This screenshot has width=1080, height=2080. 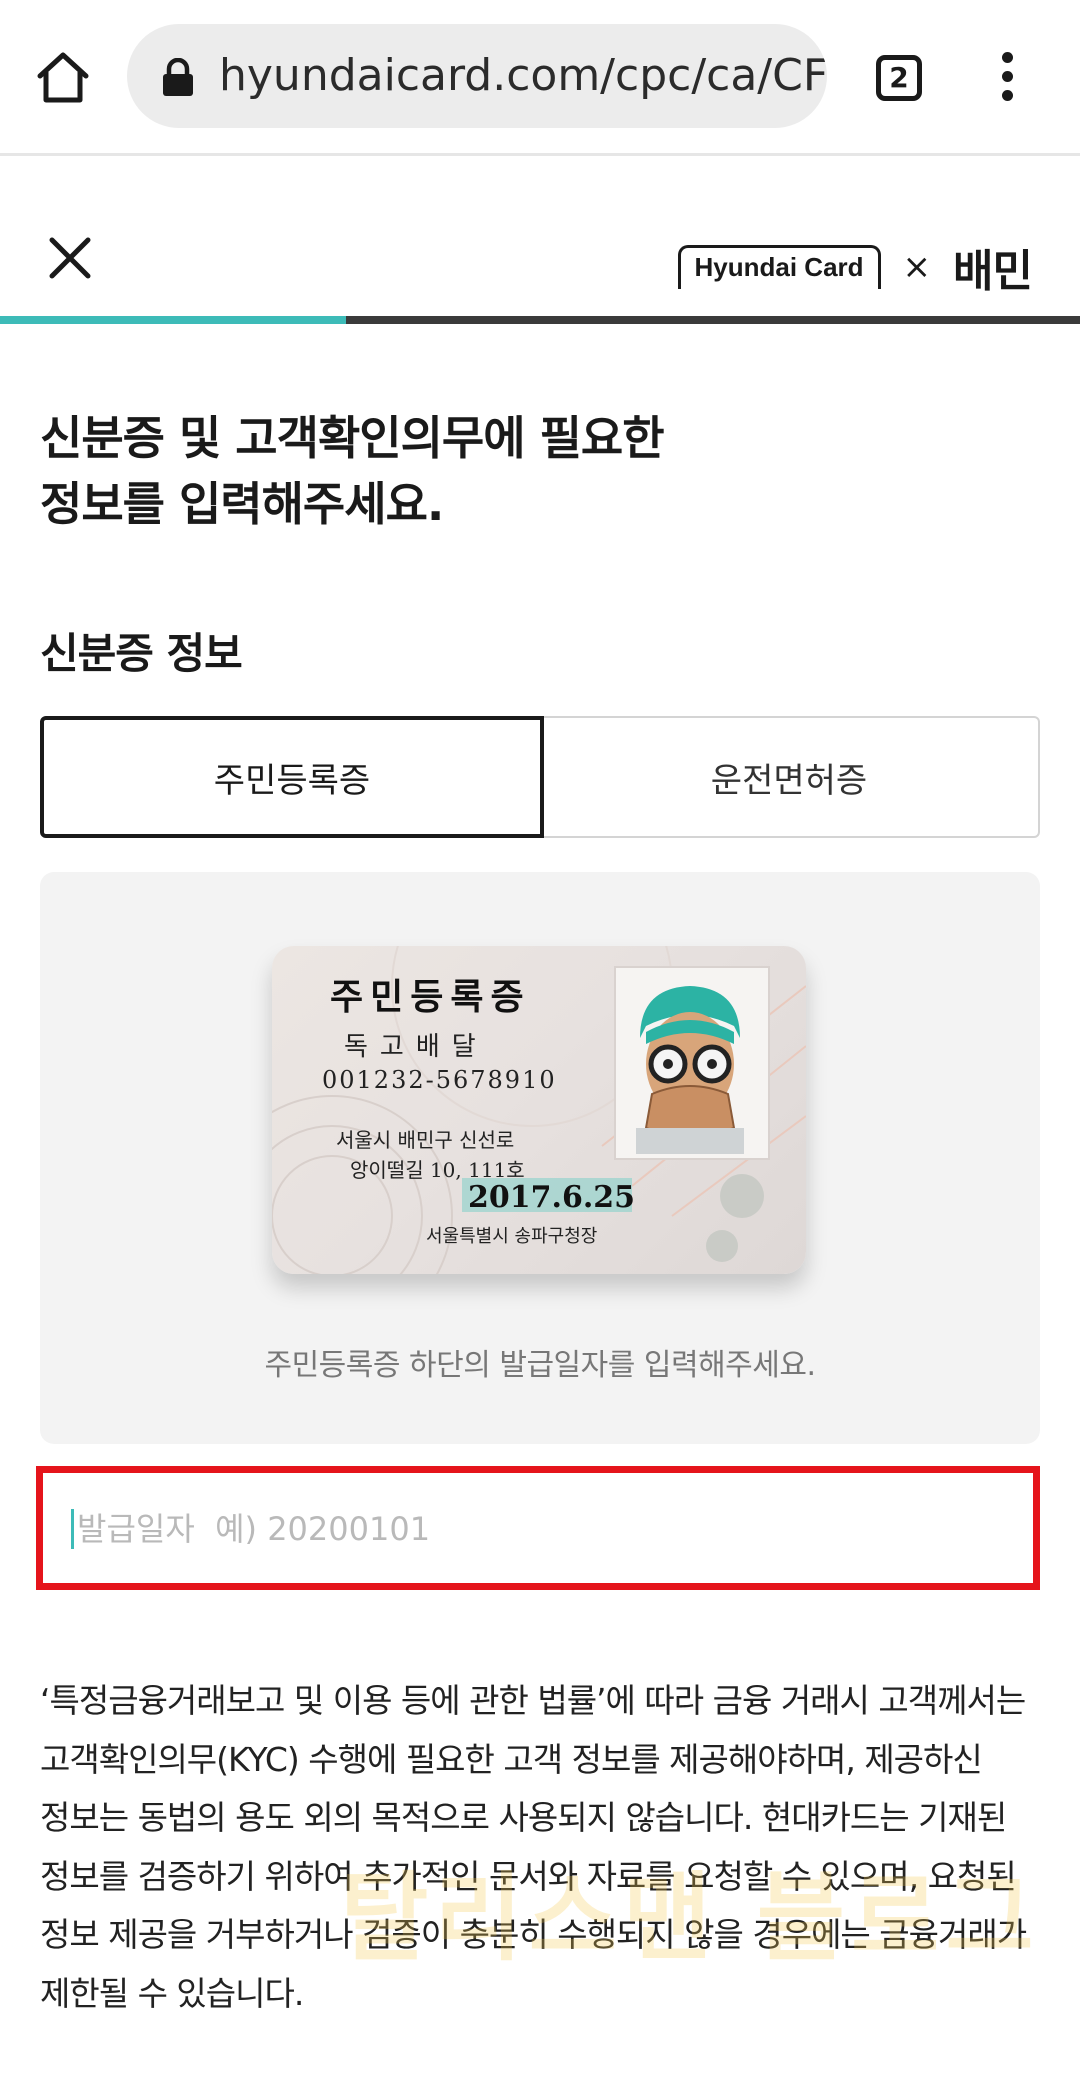 I want to click on more-vert-icon, so click(x=1007, y=79).